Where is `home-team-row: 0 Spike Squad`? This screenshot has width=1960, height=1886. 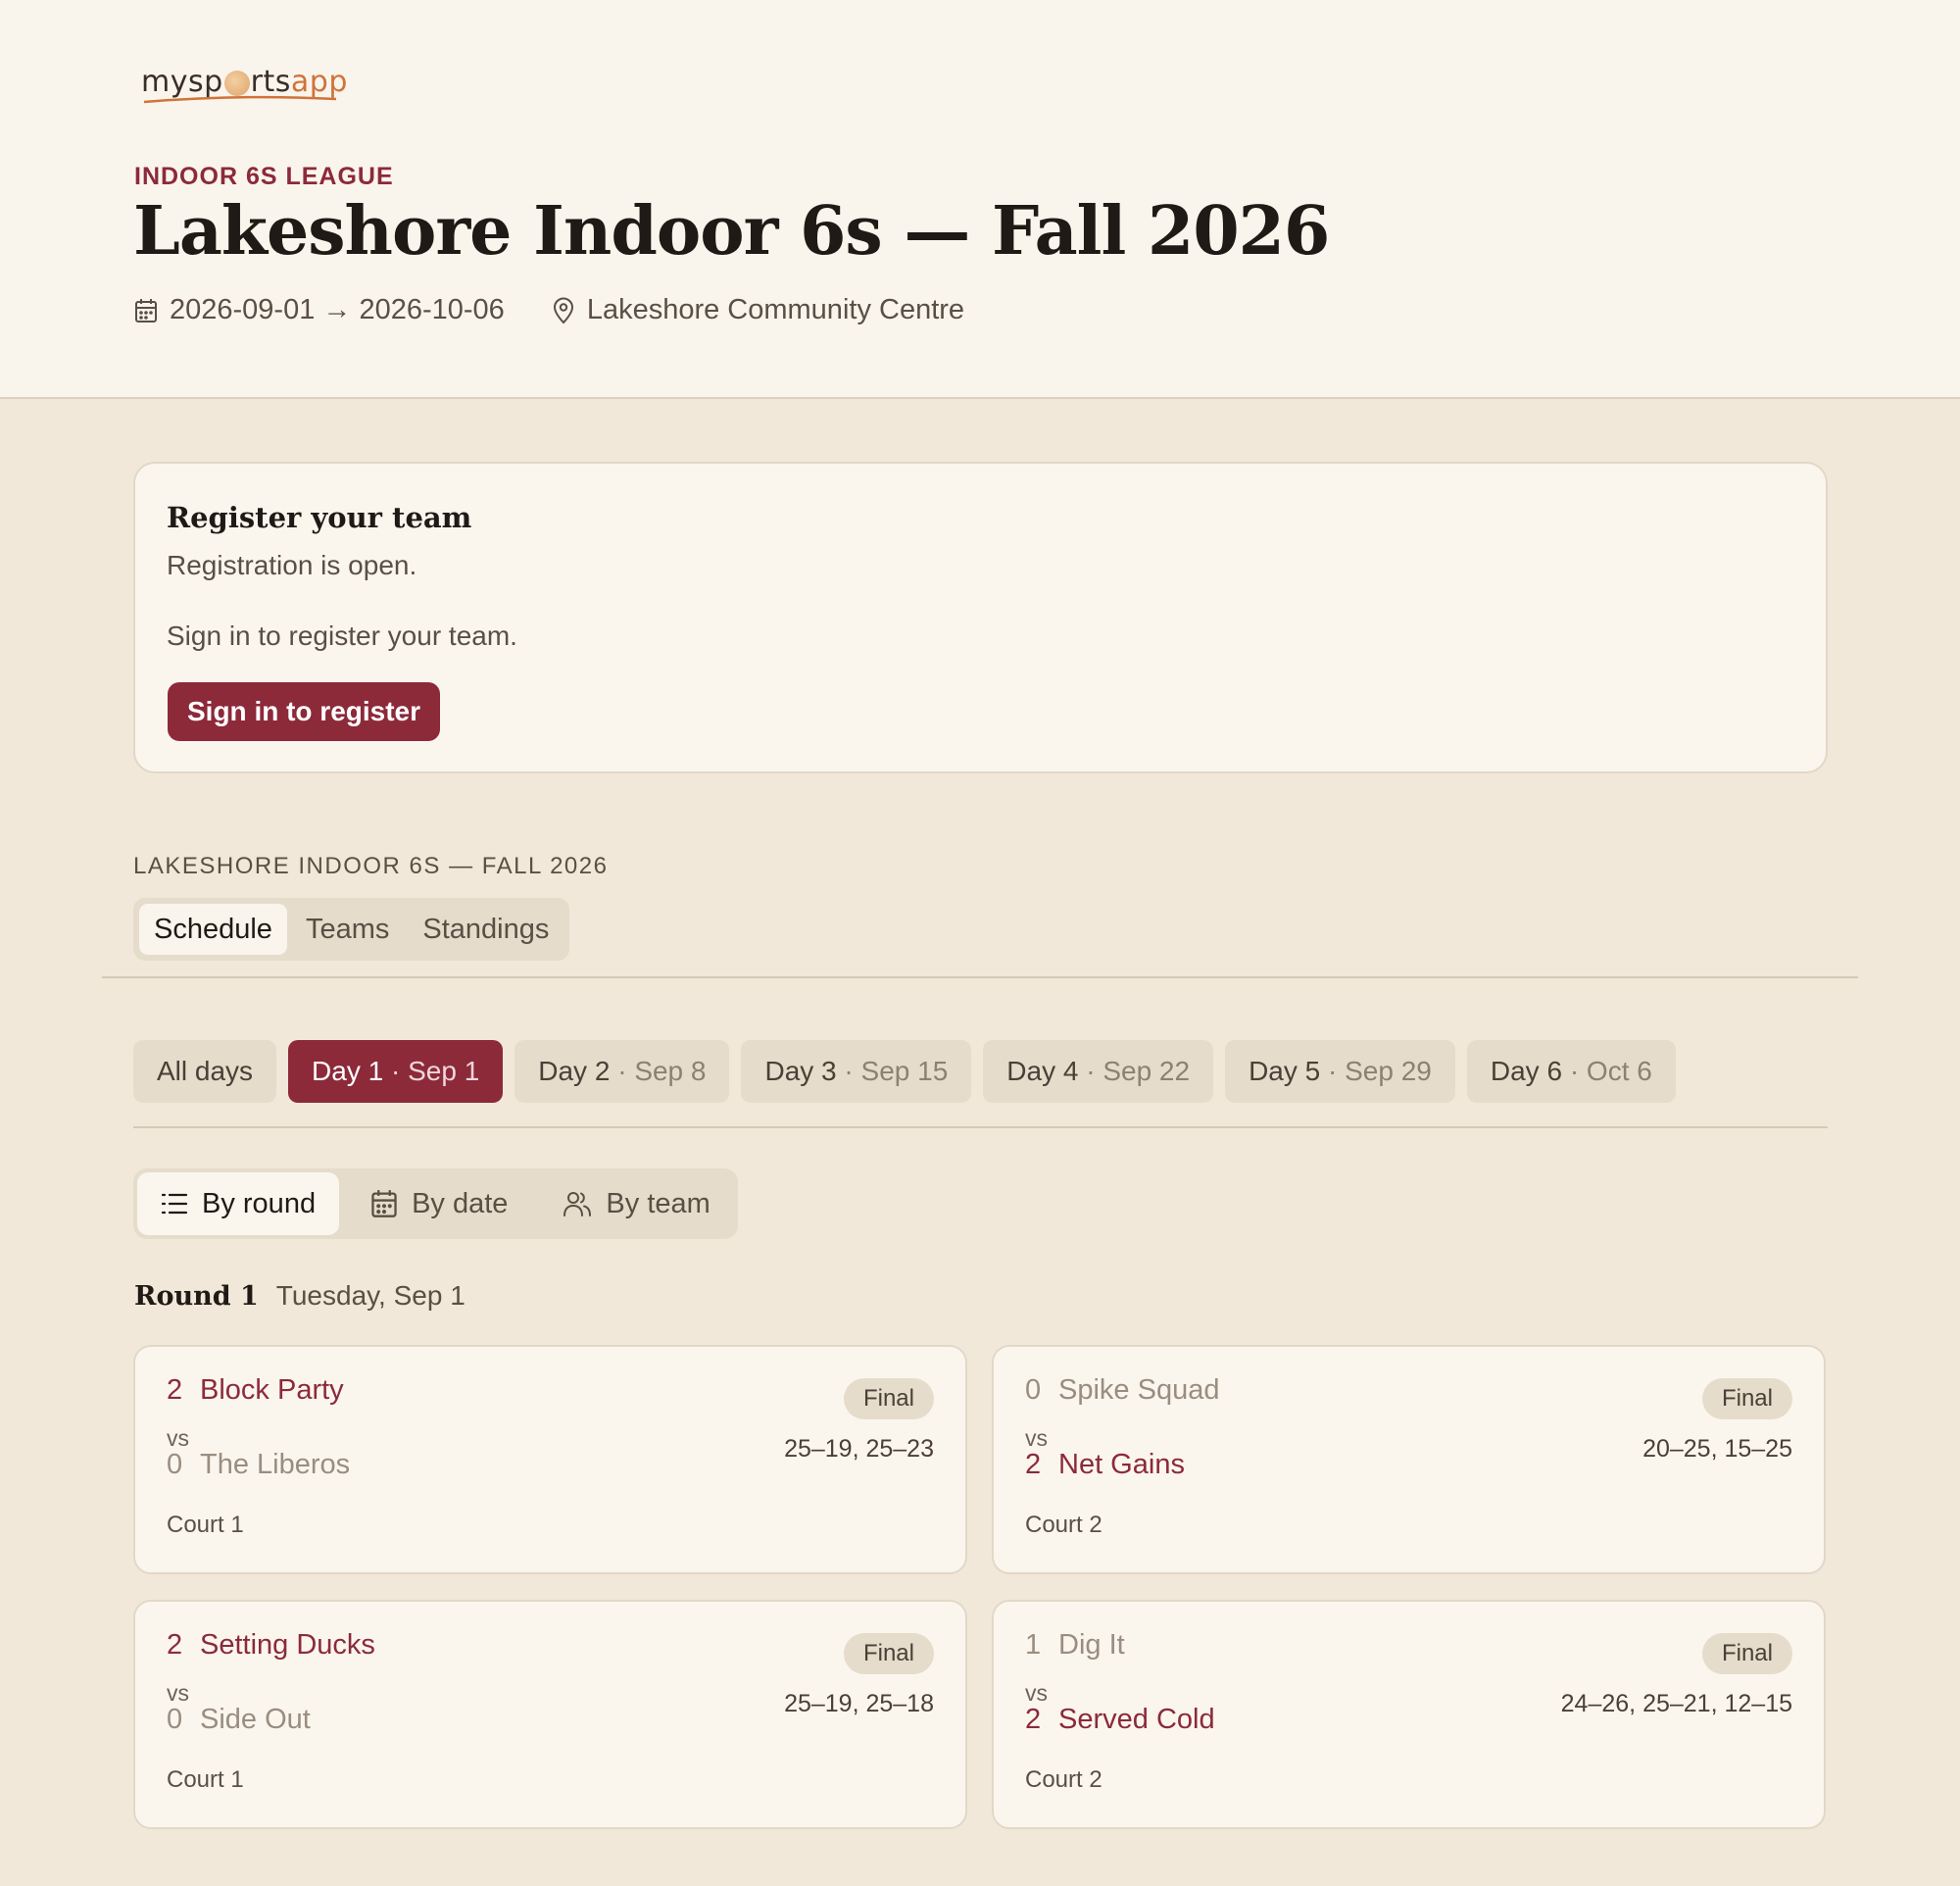 home-team-row: 0 Spike Squad is located at coordinates (1122, 1390).